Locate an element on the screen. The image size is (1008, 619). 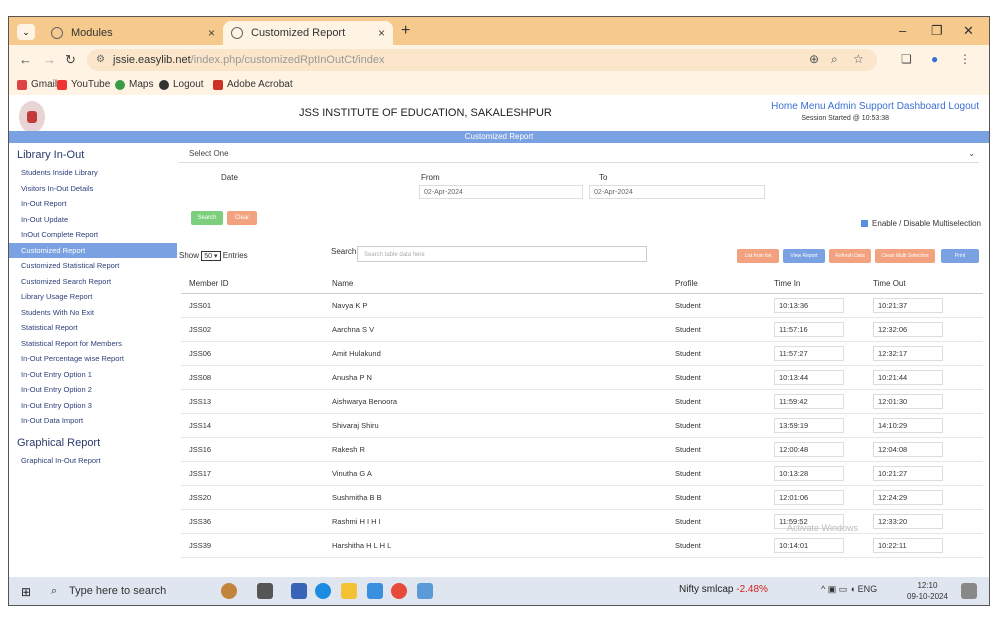
sidebar-item: In-Out Report is located at coordinates (93, 204).